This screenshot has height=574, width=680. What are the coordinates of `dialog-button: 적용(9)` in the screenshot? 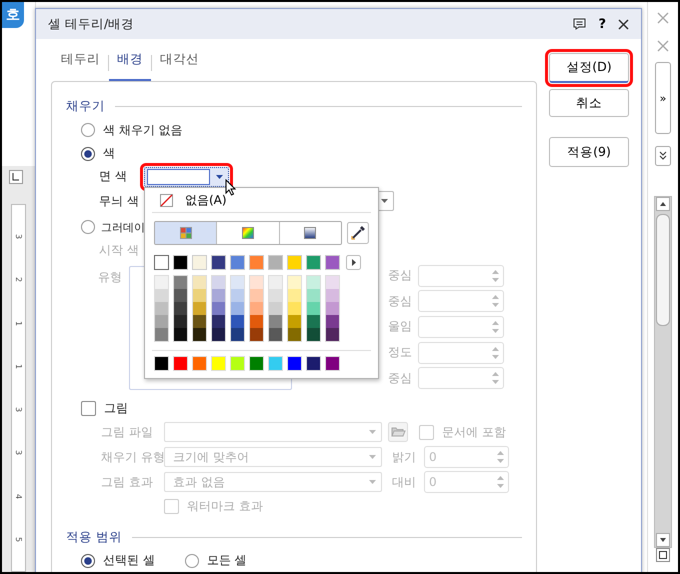 It's located at (589, 152).